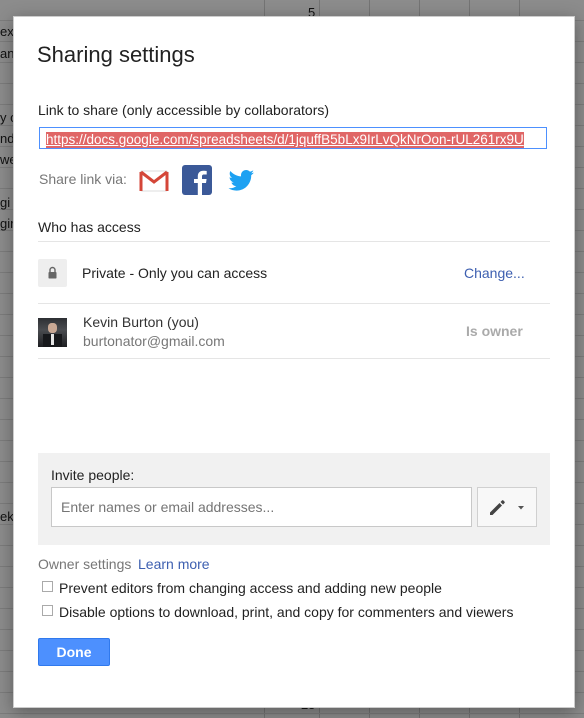 The height and width of the screenshot is (718, 584). What do you see at coordinates (74, 652) in the screenshot?
I see `done-button: Done` at bounding box center [74, 652].